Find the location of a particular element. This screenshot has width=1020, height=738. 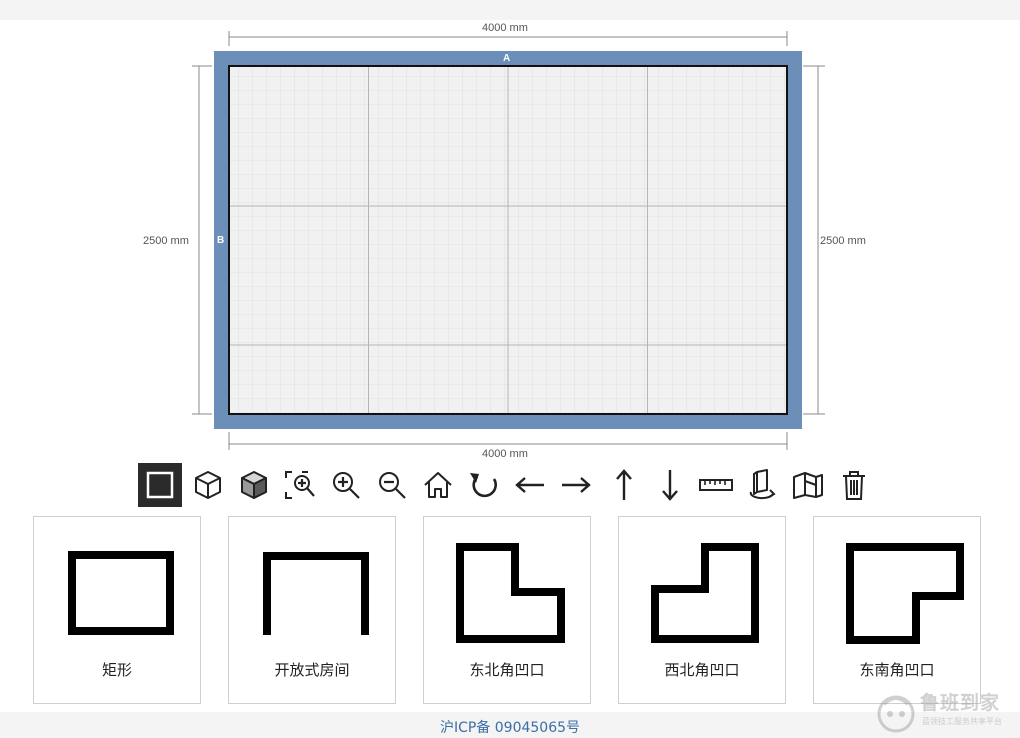

rotate-3d-button is located at coordinates (762, 485).